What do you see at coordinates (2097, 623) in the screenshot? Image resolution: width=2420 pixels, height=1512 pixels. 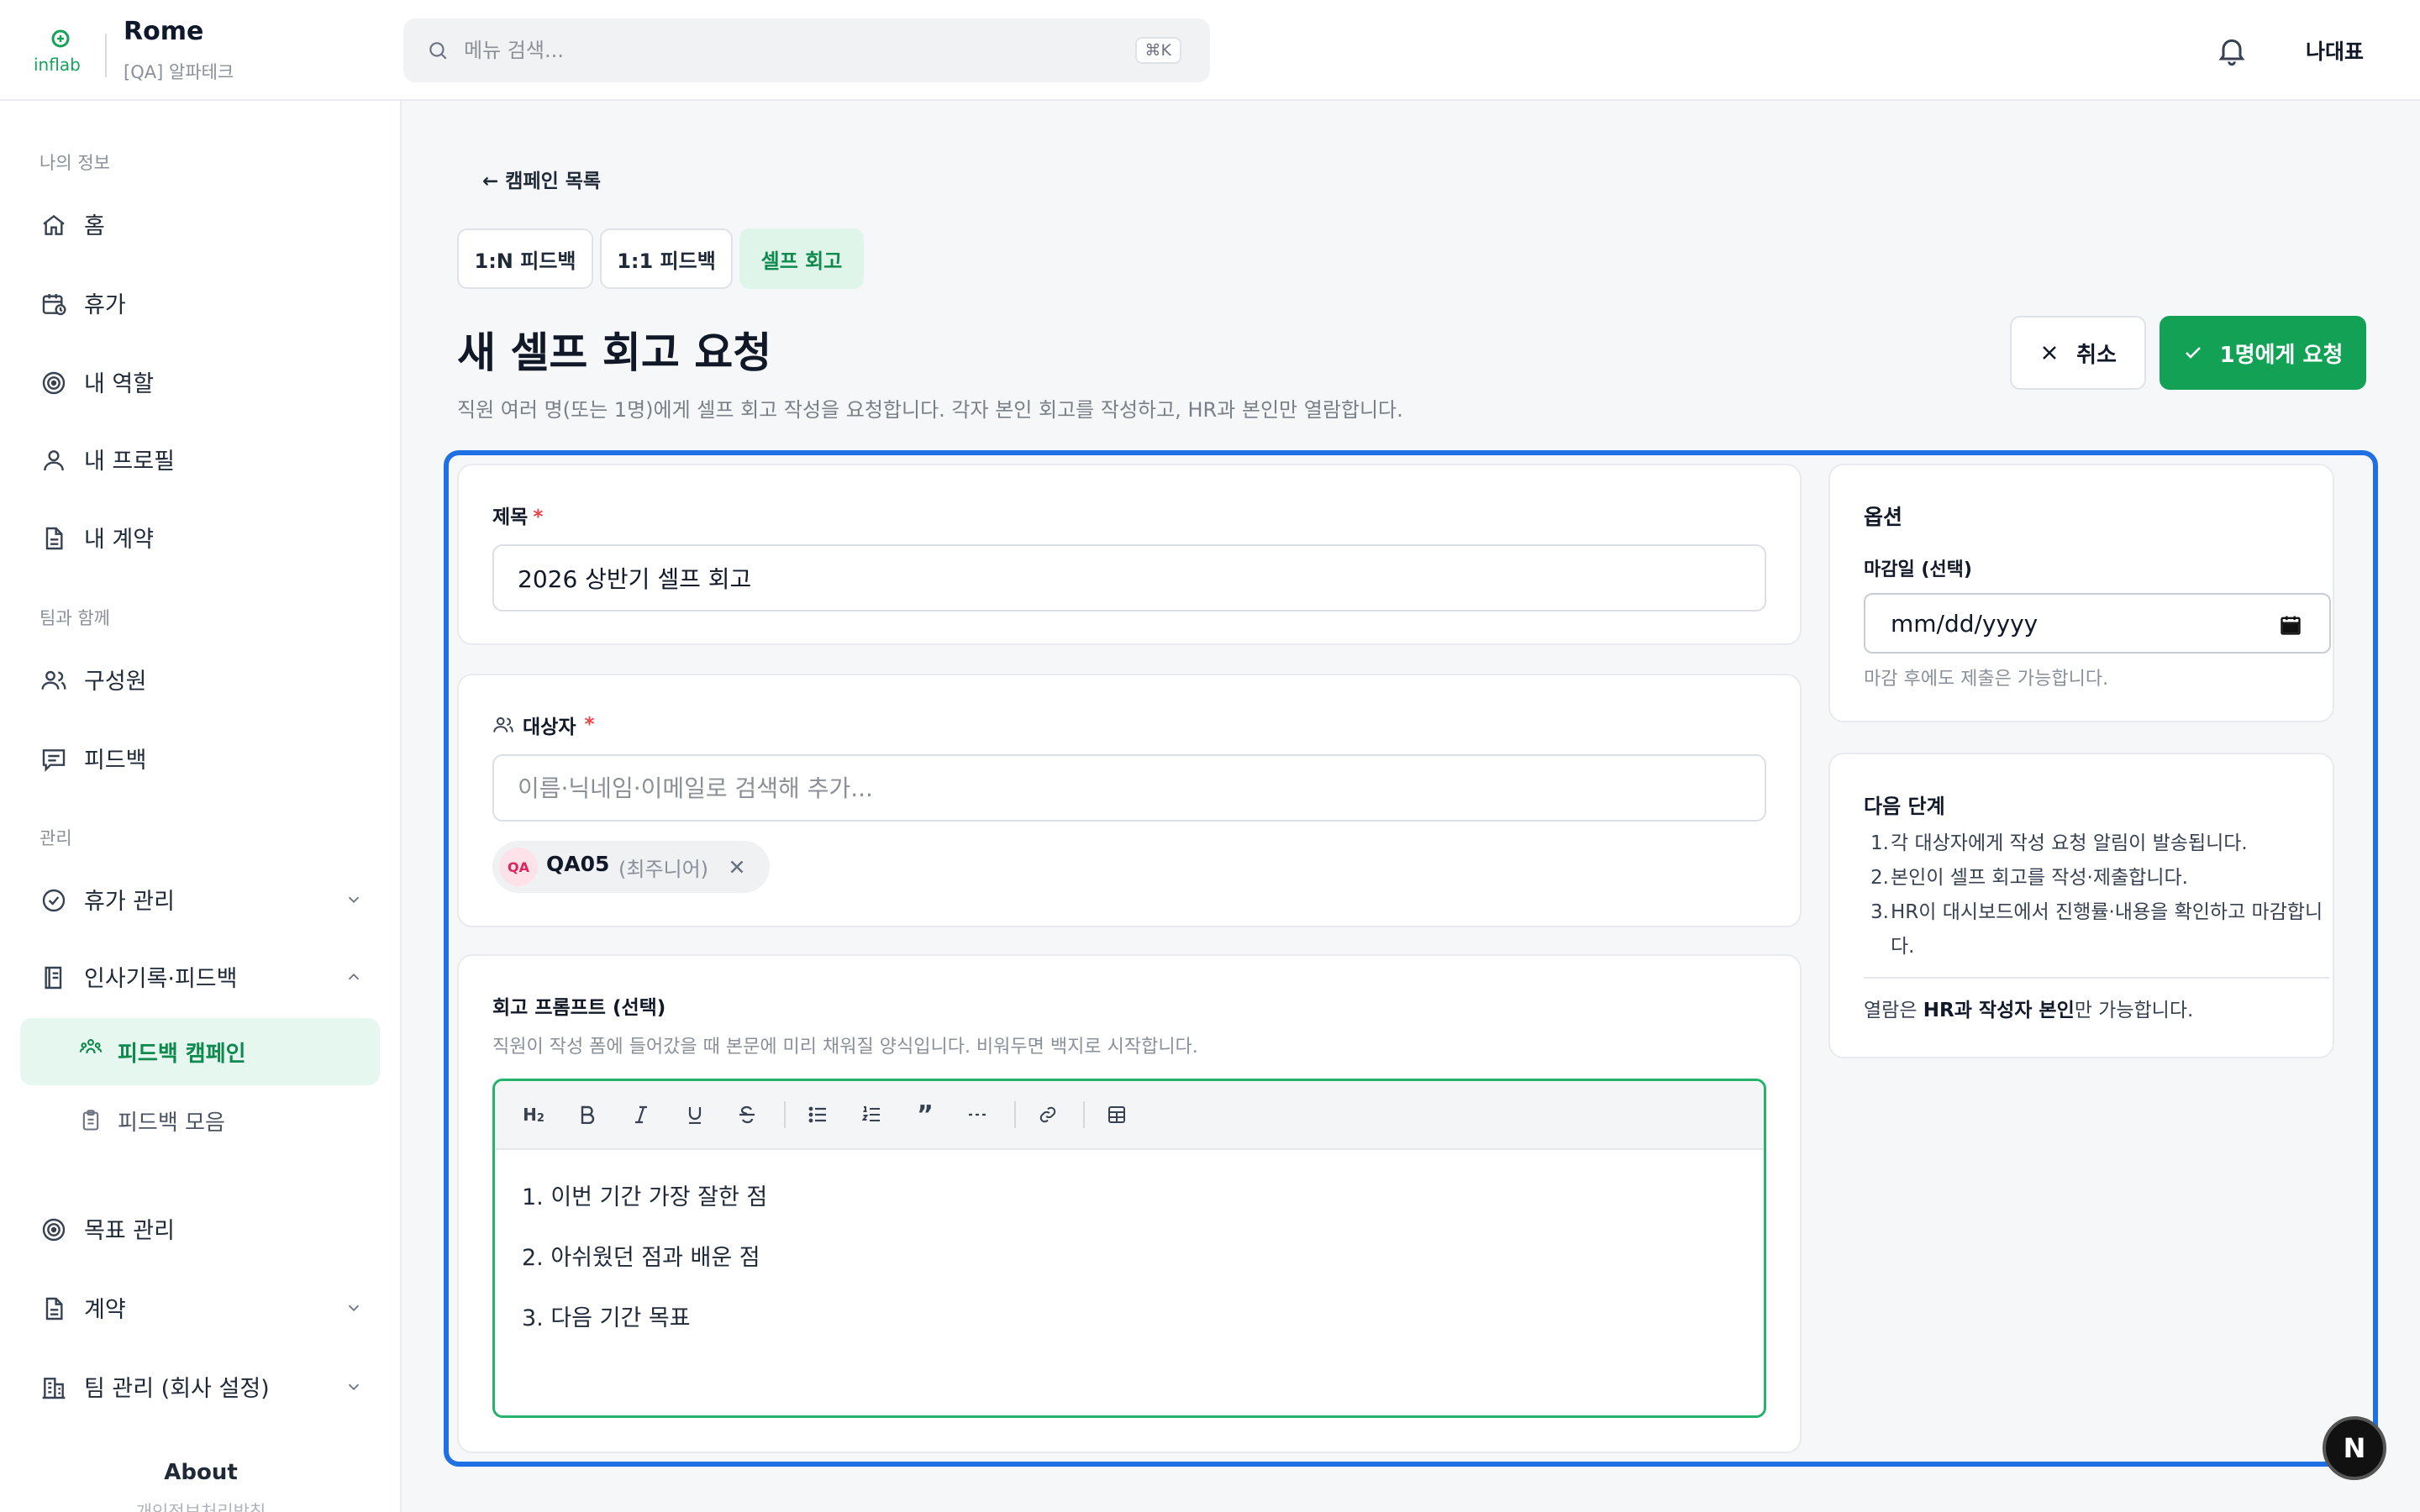 I see `deadline-date-input: mm/dd/yyyy` at bounding box center [2097, 623].